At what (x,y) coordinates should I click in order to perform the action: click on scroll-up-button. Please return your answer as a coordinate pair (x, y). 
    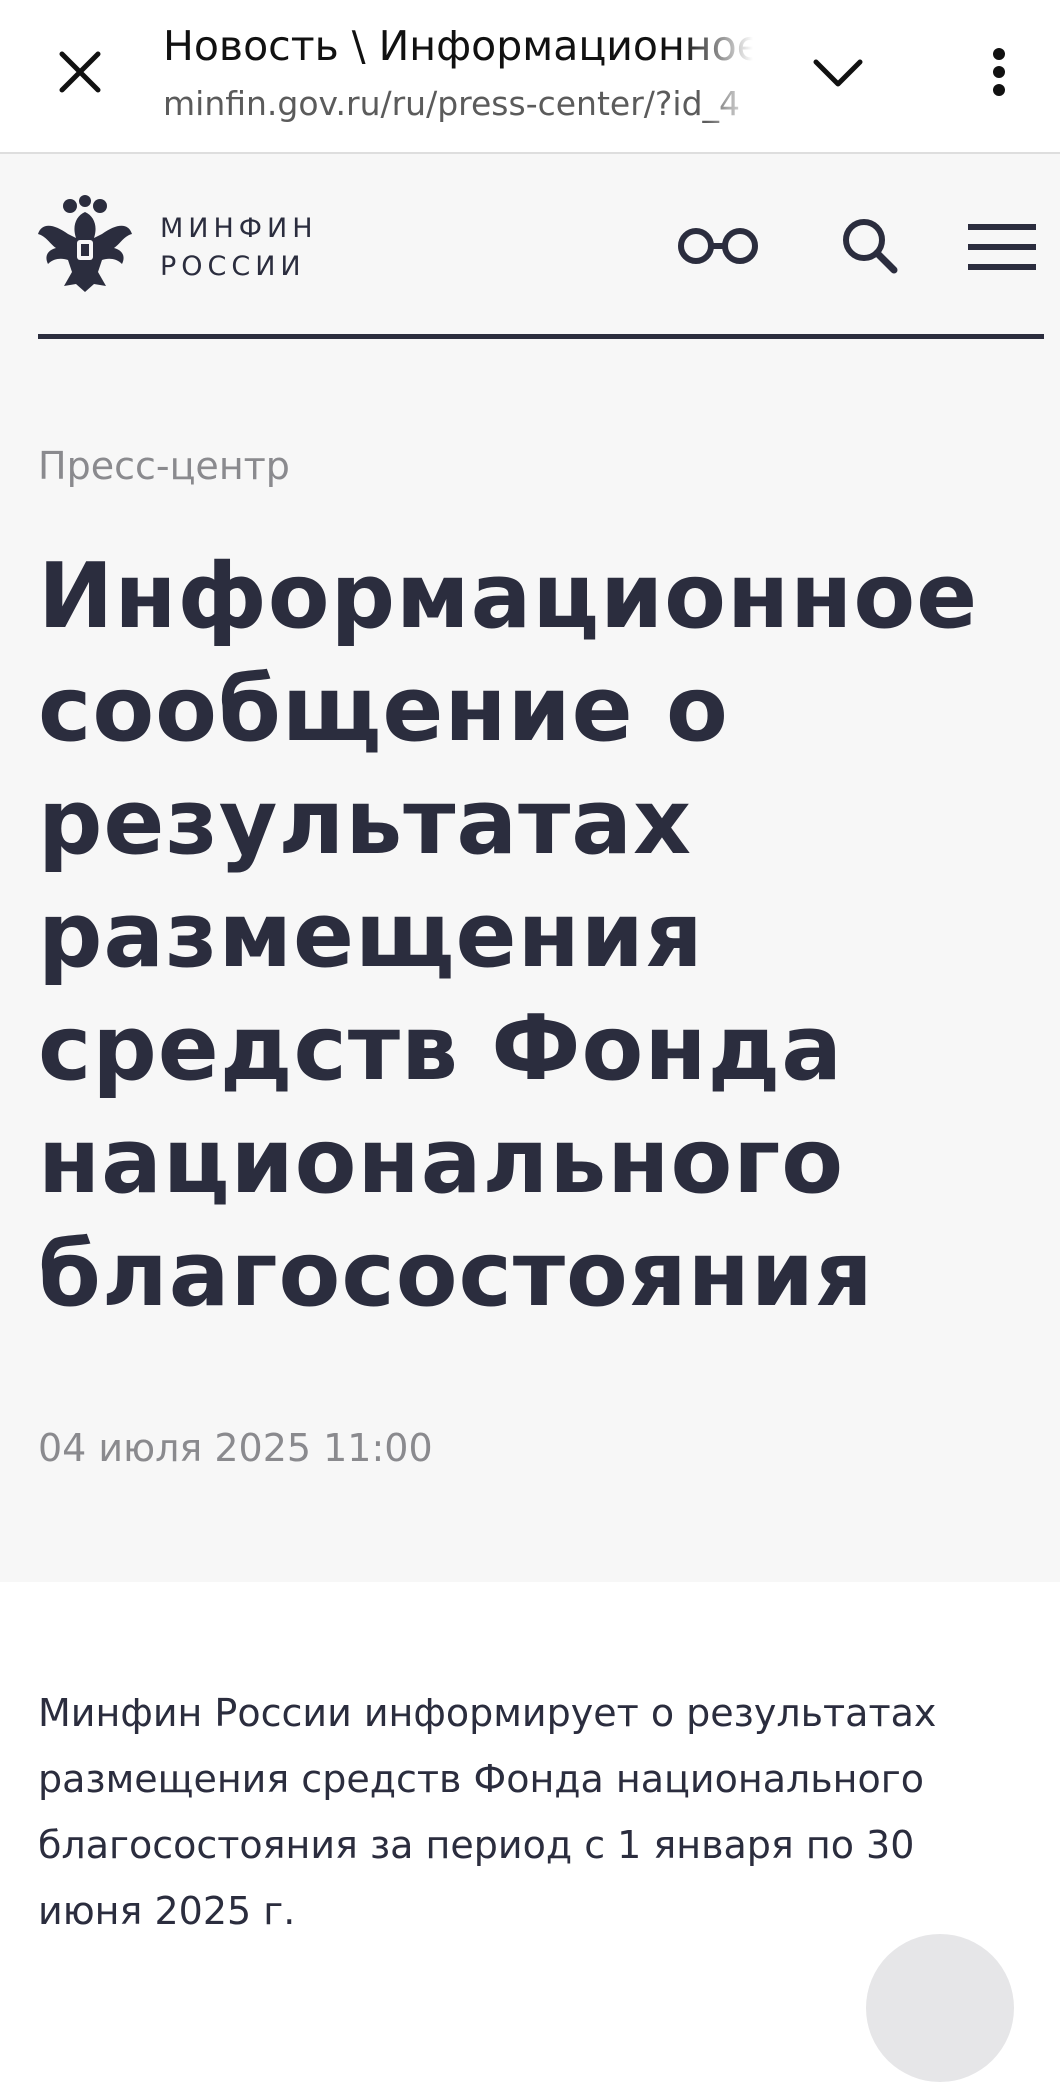
    Looking at the image, I should click on (940, 2008).